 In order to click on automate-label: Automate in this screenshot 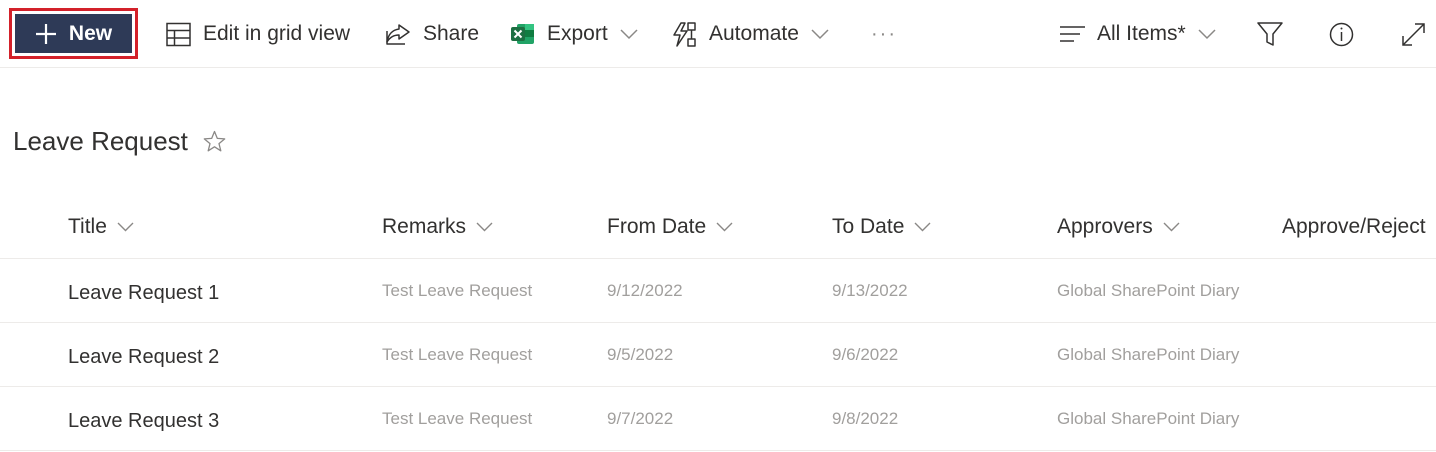, I will do `click(754, 33)`.